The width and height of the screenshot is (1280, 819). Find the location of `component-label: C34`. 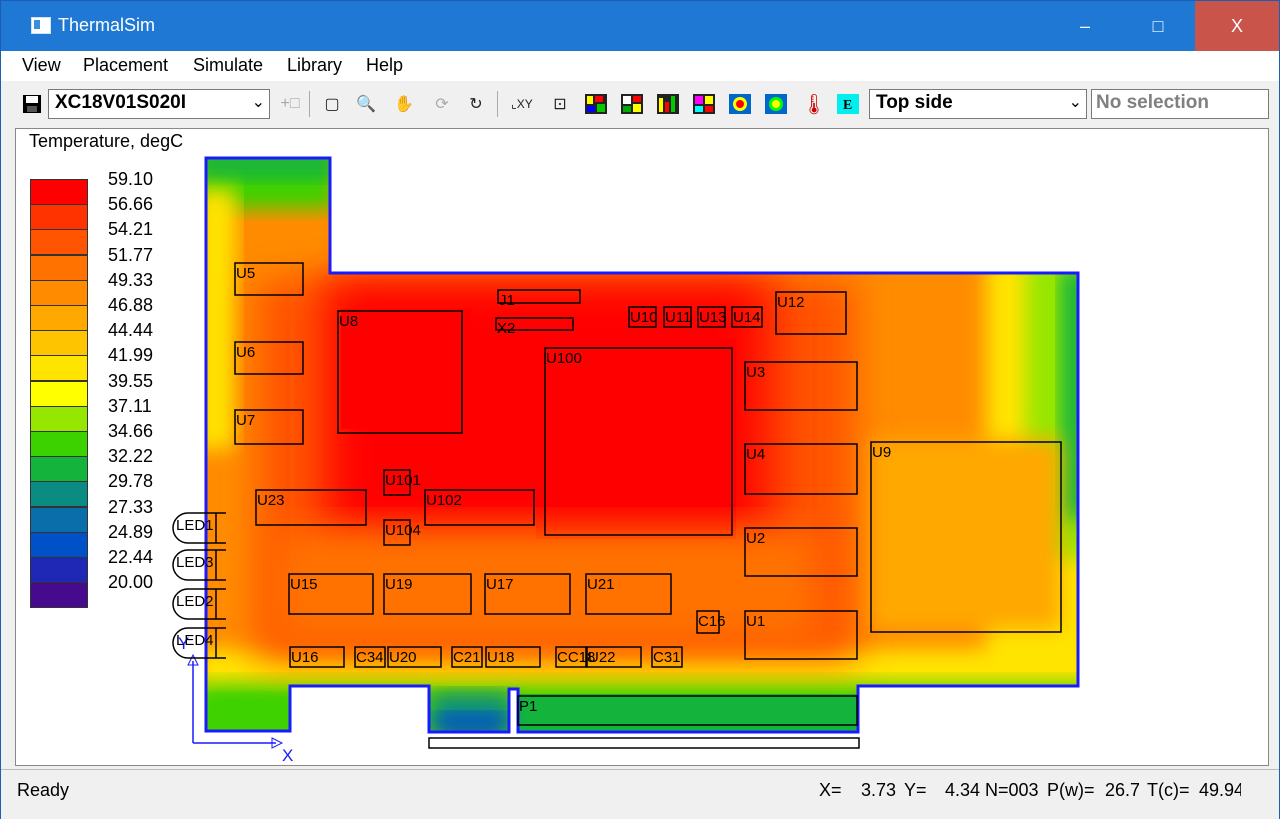

component-label: C34 is located at coordinates (370, 657).